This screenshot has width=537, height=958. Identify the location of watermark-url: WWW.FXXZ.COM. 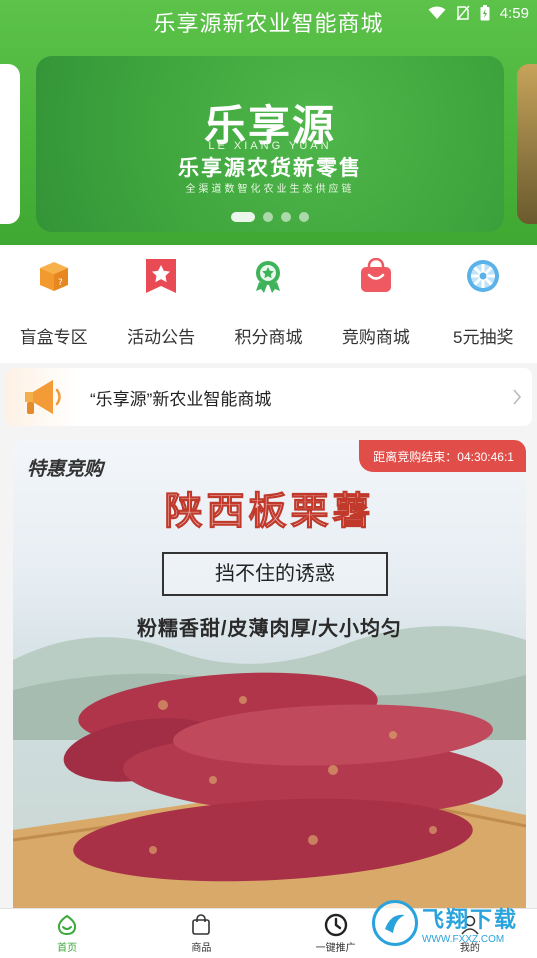
(463, 939).